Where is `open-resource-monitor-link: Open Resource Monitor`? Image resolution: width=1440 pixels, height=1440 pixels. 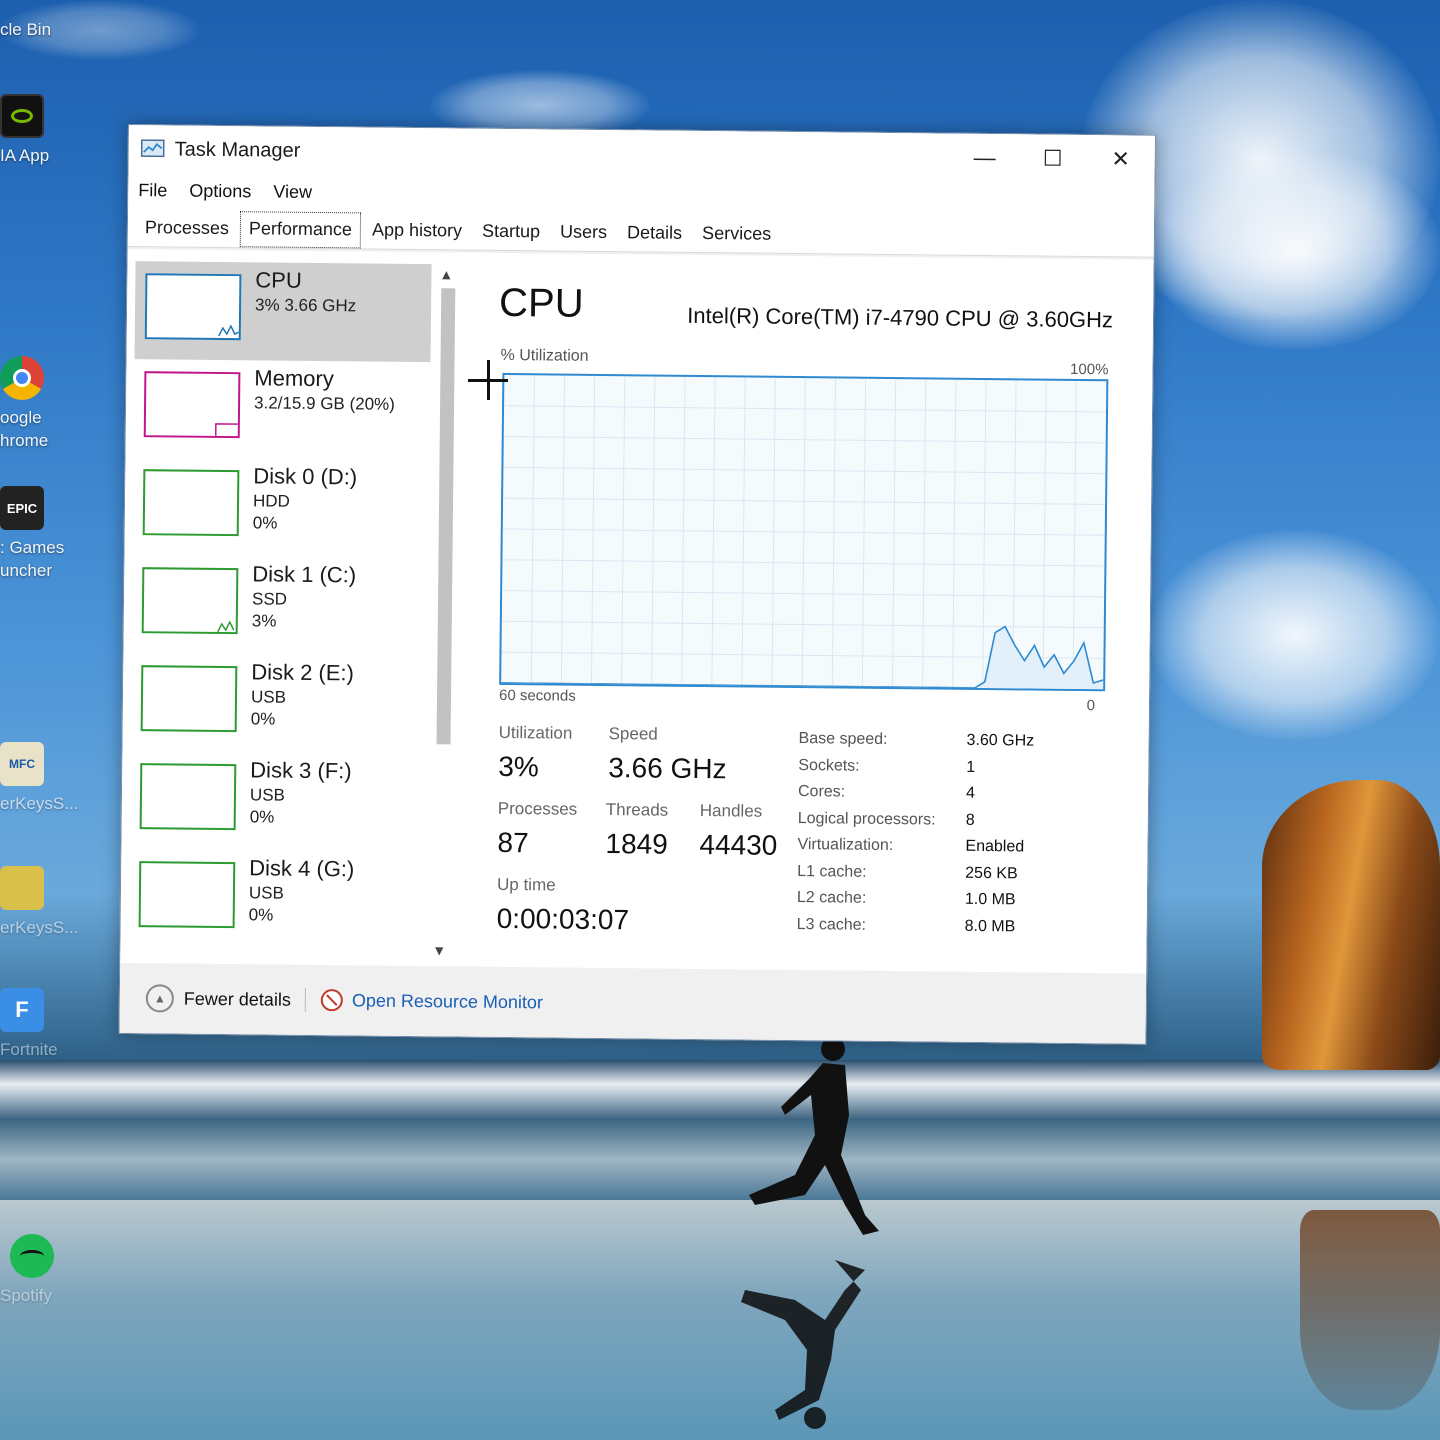
open-resource-monitor-link: Open Resource Monitor is located at coordinates (431, 1001).